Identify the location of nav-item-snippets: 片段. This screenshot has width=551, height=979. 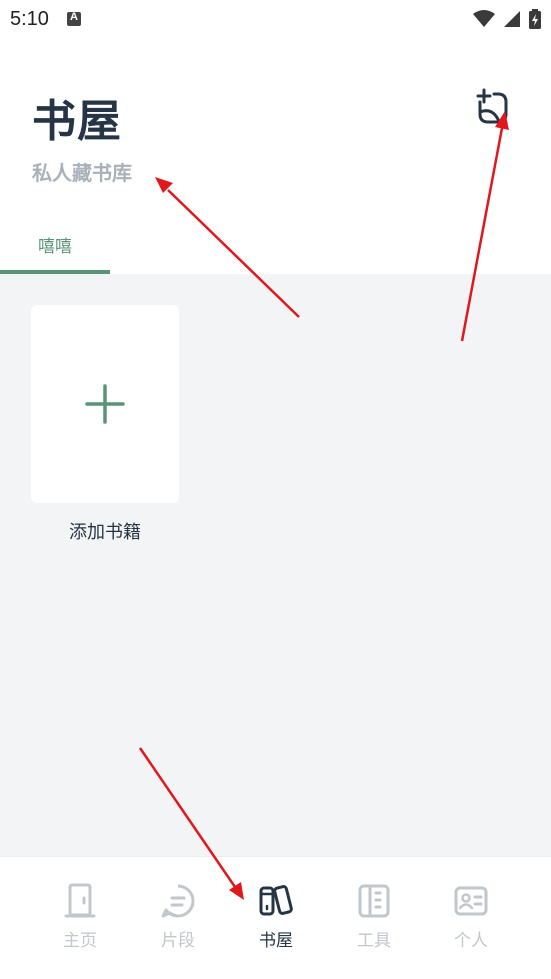
(178, 919).